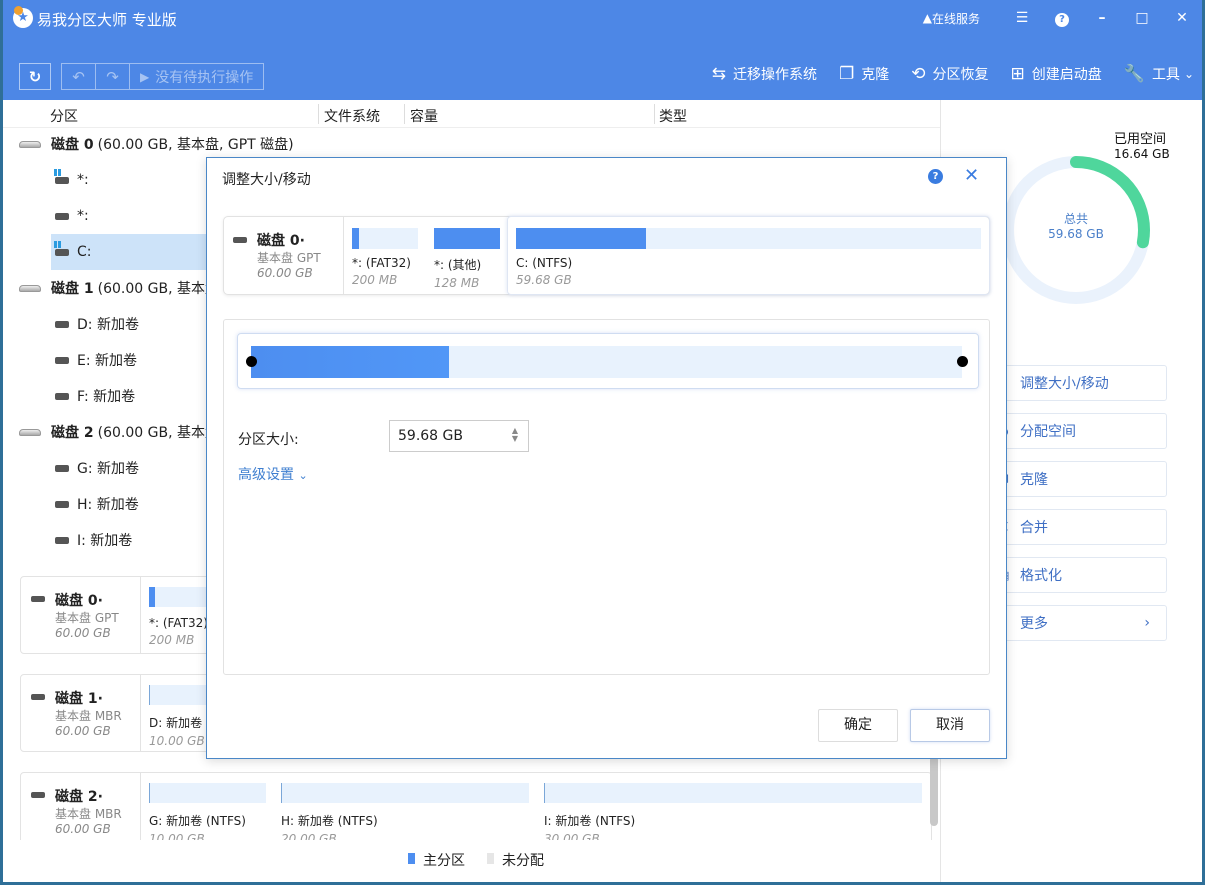 Image resolution: width=1205 pixels, height=885 pixels. What do you see at coordinates (350, 362) in the screenshot?
I see `slider-used-fill` at bounding box center [350, 362].